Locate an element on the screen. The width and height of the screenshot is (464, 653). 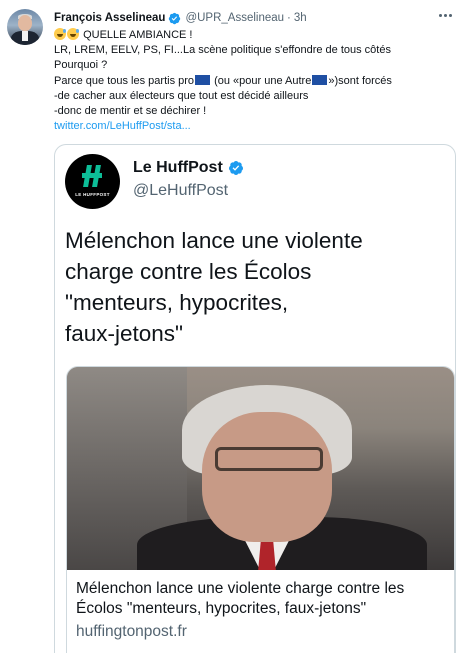
tweet-line: -donc de mentir et se déchirer ! is located at coordinates (130, 111).